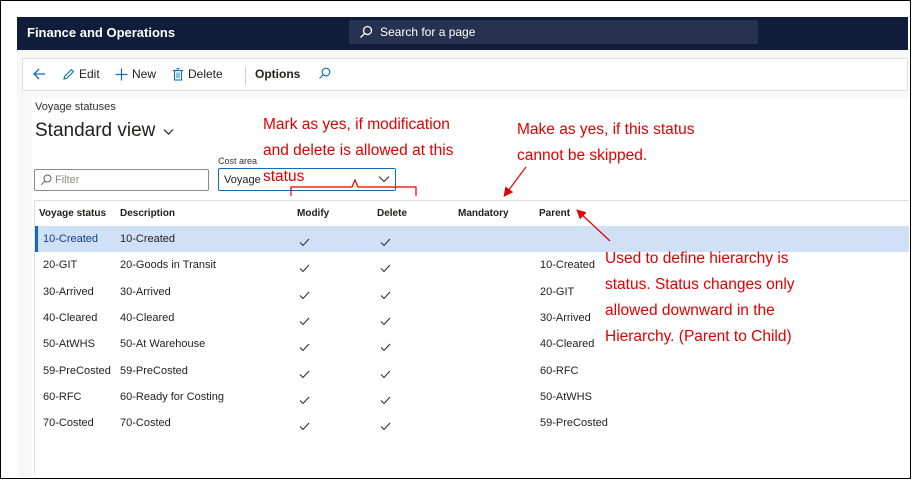  Describe the element at coordinates (465, 74) in the screenshot. I see `action-pane: Edit New Delete Options` at that location.